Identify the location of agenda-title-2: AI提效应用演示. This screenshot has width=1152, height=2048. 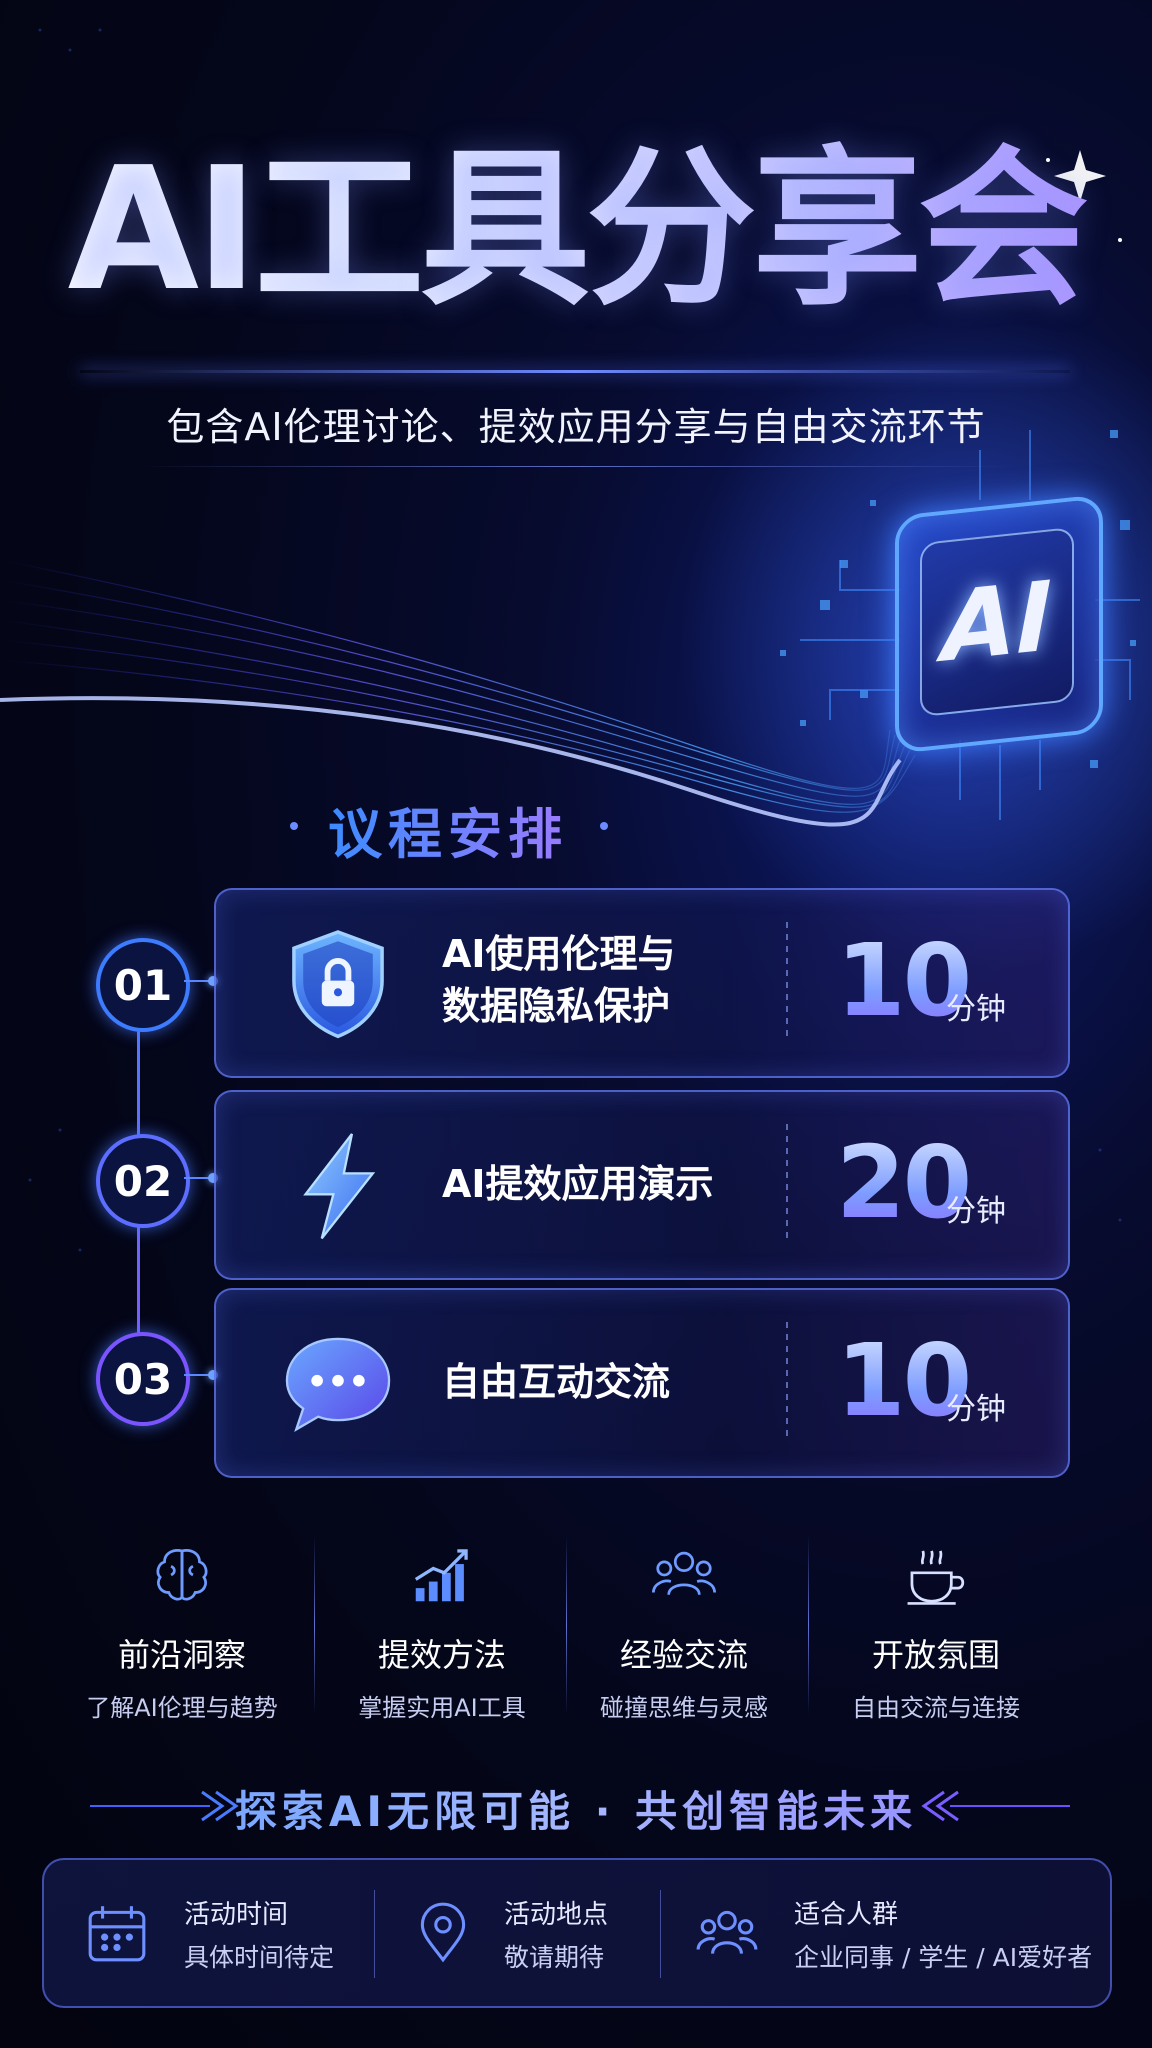
(578, 1184).